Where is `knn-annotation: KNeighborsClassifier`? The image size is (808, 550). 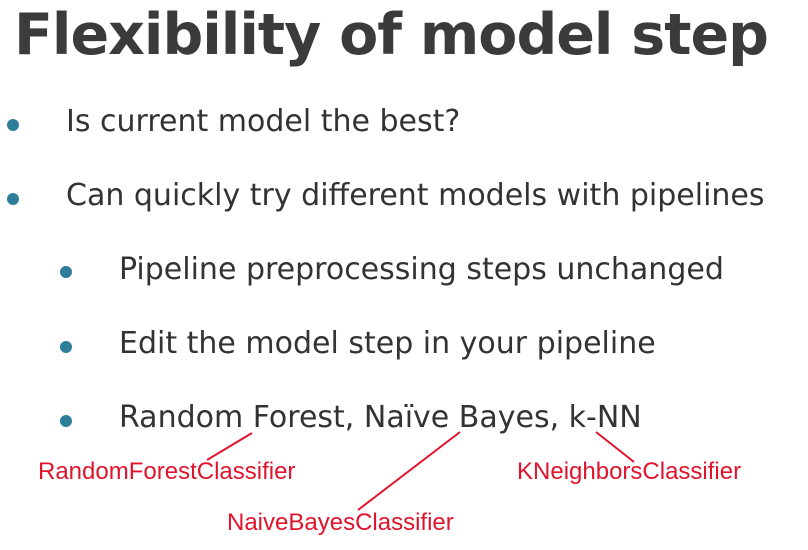
knn-annotation: KNeighborsClassifier is located at coordinates (629, 471).